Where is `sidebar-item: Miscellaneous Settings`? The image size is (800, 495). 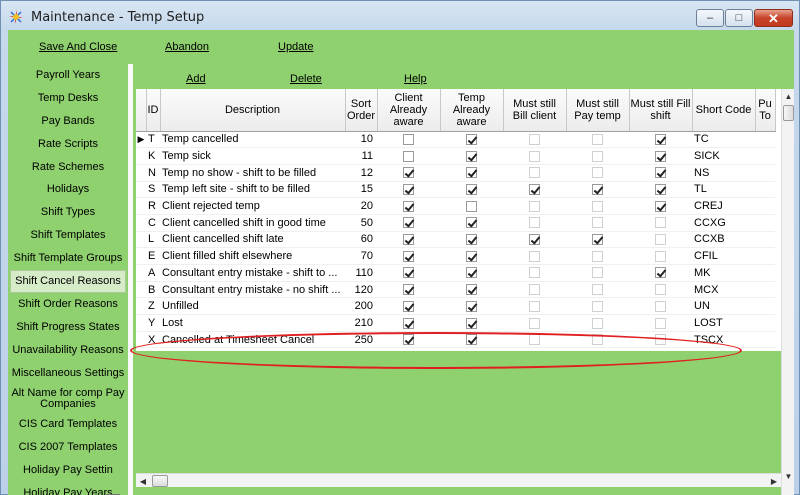 sidebar-item: Miscellaneous Settings is located at coordinates (68, 373).